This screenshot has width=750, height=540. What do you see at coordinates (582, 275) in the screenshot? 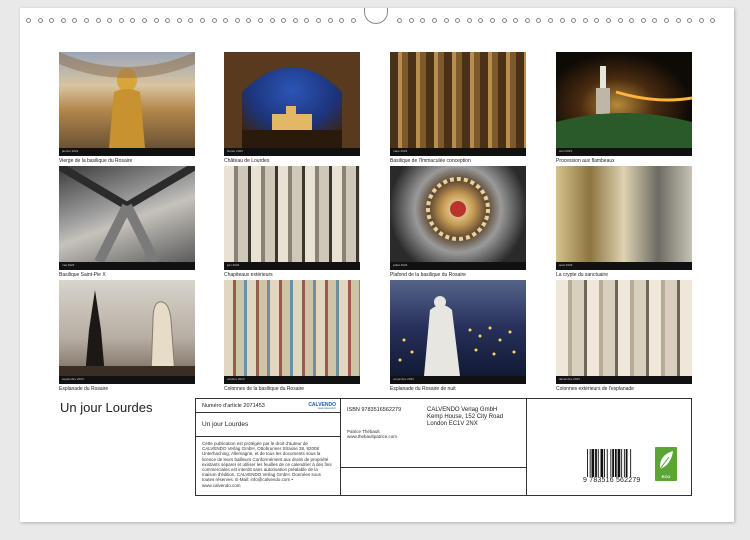
I see `month-caption: La crypte du sanctuaire` at bounding box center [582, 275].